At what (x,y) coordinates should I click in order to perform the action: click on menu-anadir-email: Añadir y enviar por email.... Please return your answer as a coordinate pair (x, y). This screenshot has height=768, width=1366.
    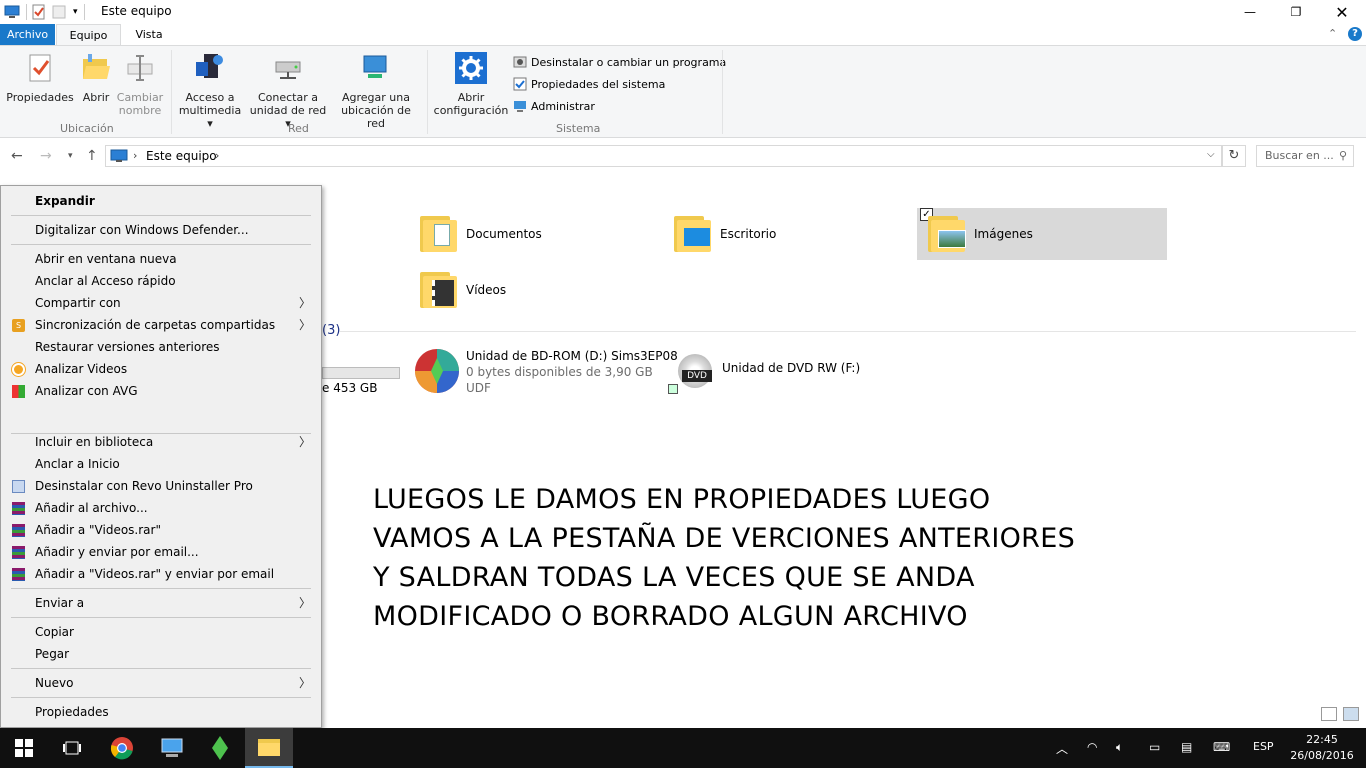
    Looking at the image, I should click on (161, 552).